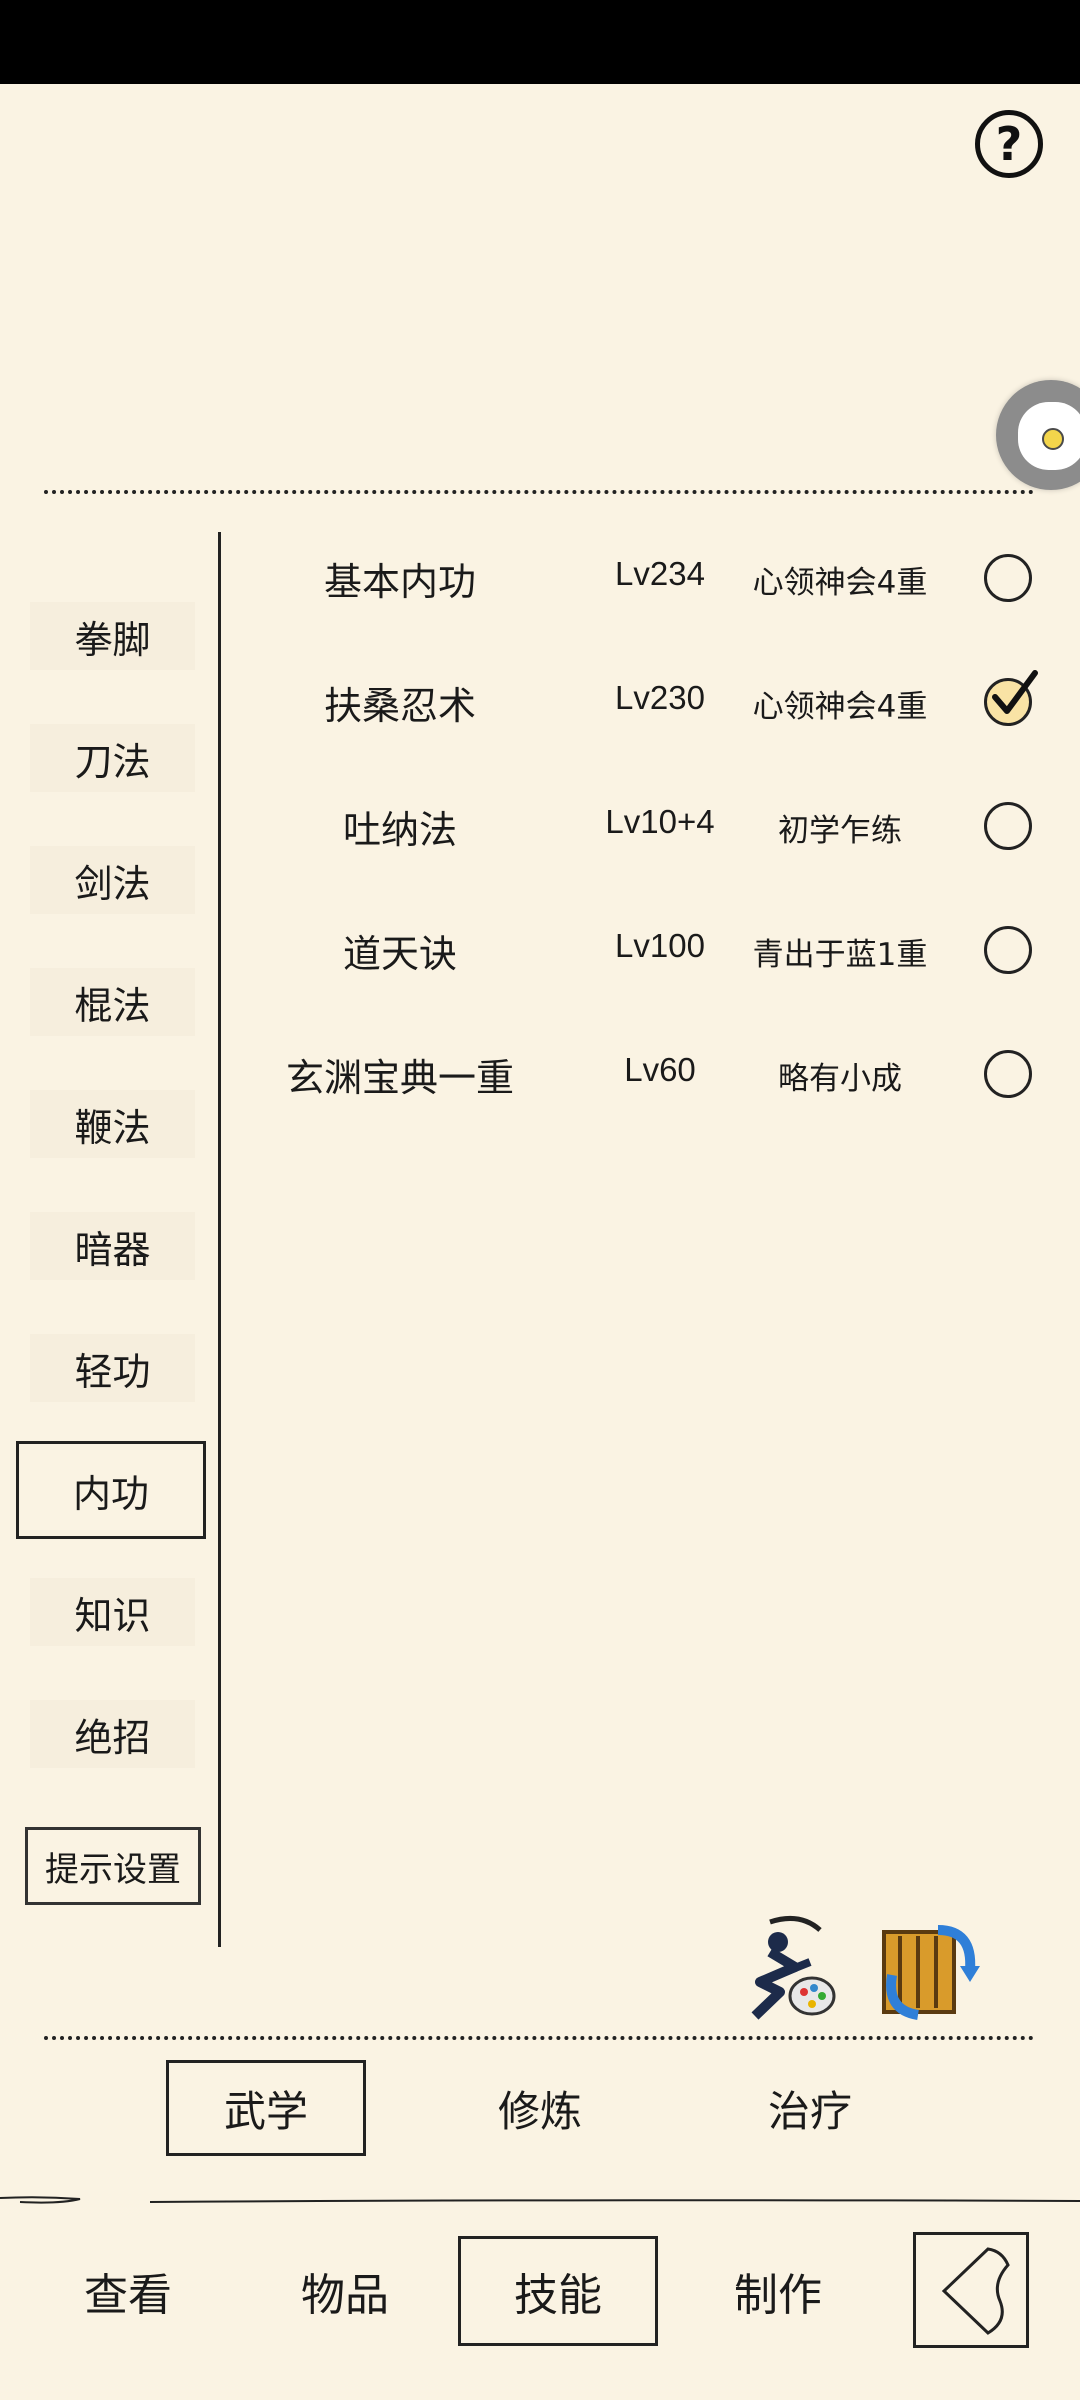 The width and height of the screenshot is (1080, 2400). Describe the element at coordinates (219, 1239) in the screenshot. I see `panel-divider` at that location.